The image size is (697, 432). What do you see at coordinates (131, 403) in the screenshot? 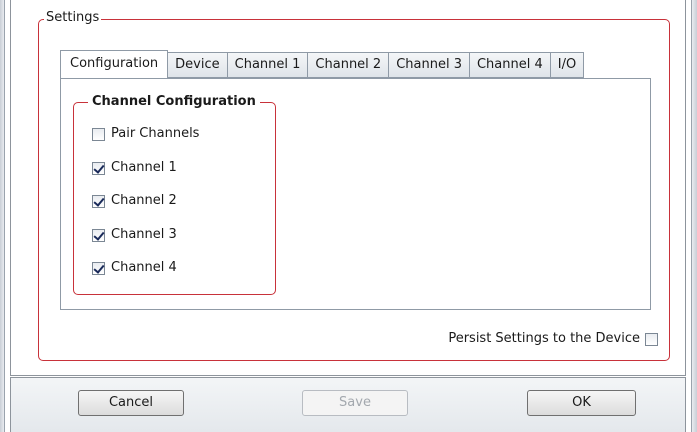
I see `cancel-button: Cancel` at bounding box center [131, 403].